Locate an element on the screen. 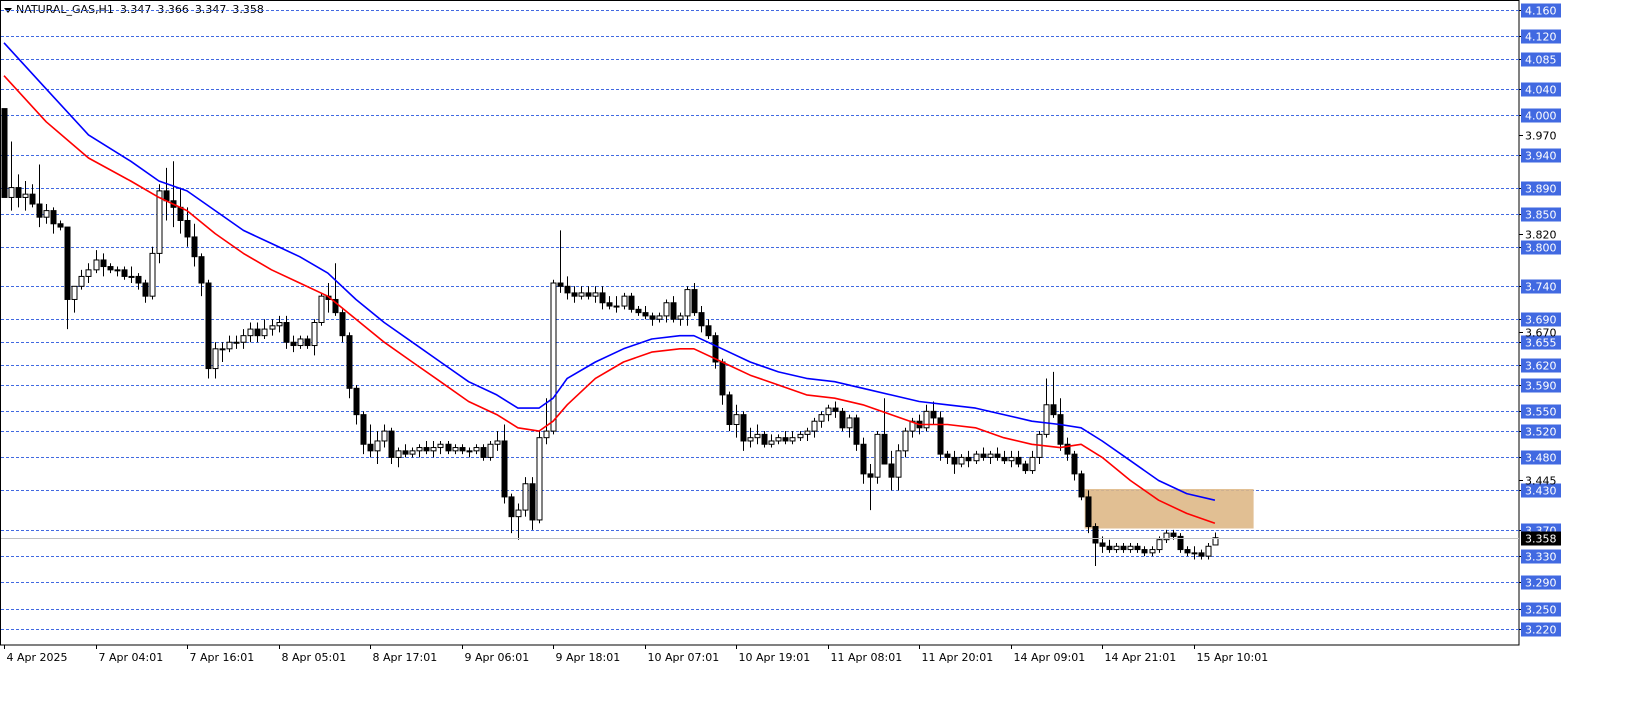  price-tag-label: 3.550 is located at coordinates (1541, 412).